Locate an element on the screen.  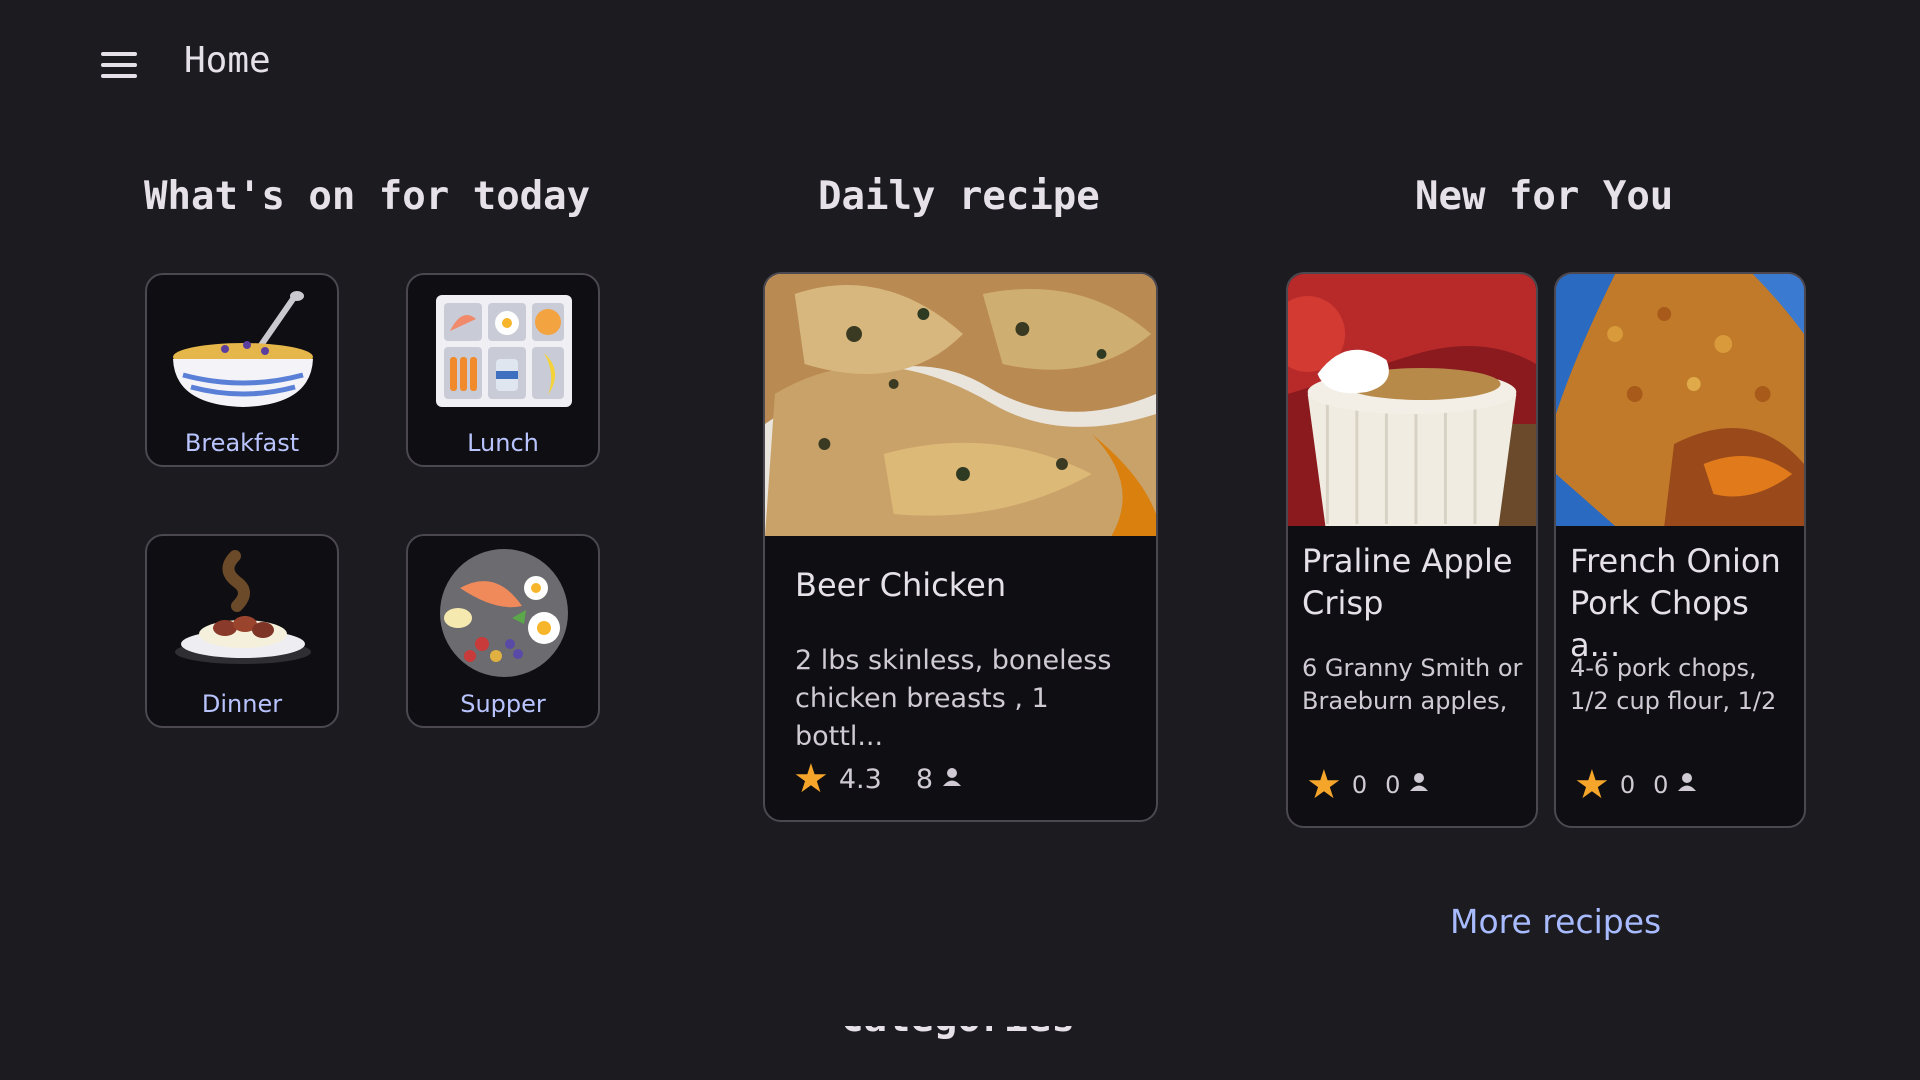
cereal-bowl-icon is located at coordinates (243, 349).